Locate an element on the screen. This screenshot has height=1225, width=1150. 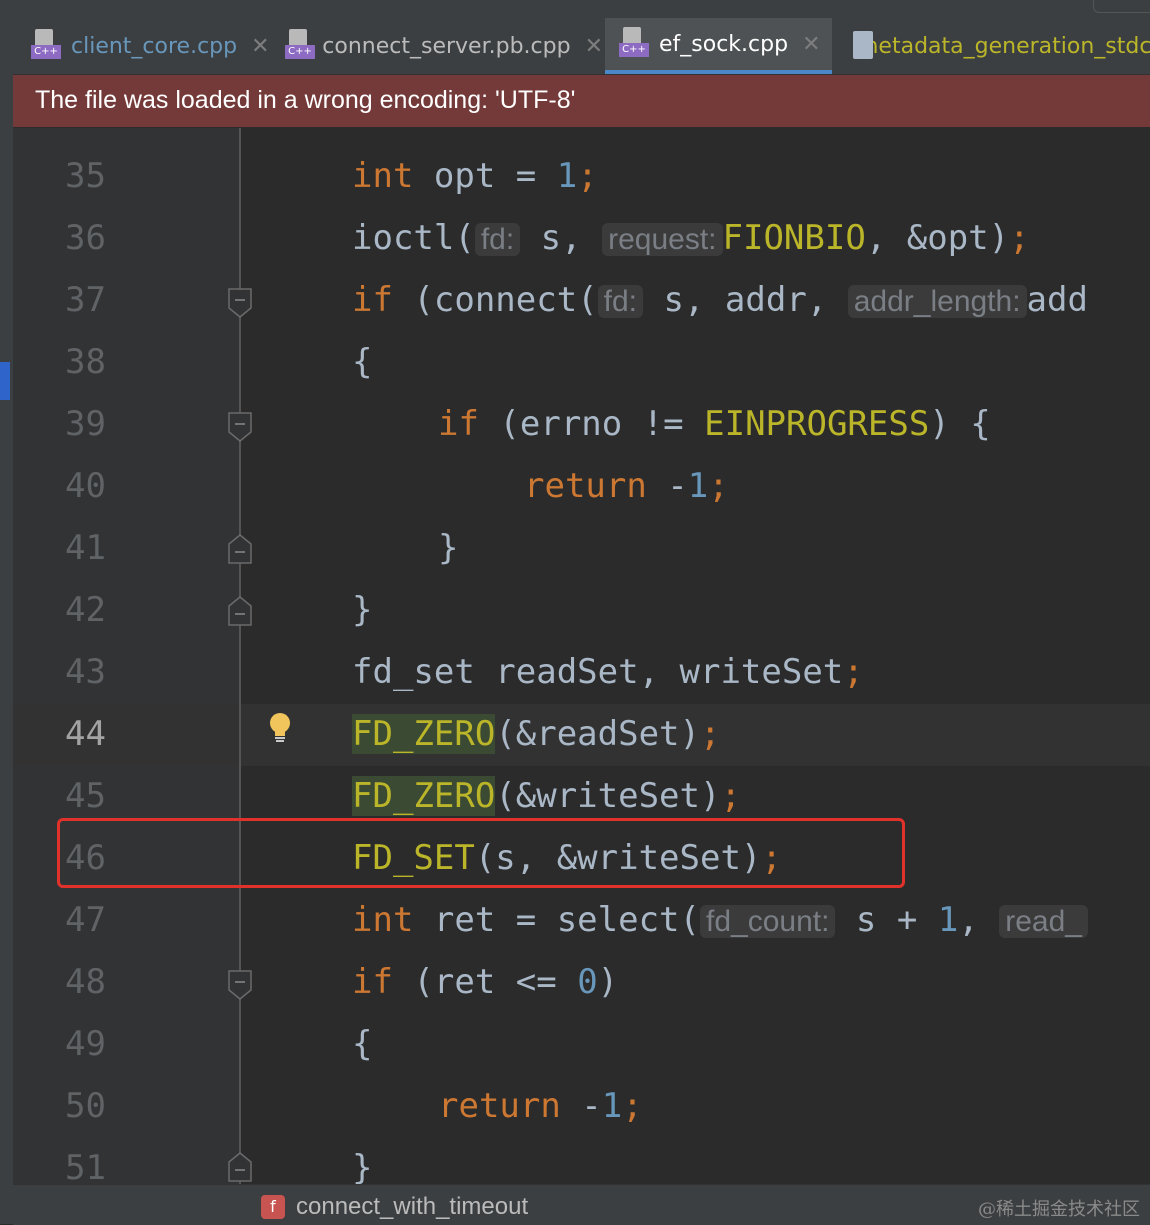
tab-label: connect_server.pb.cpp is located at coordinates (446, 46).